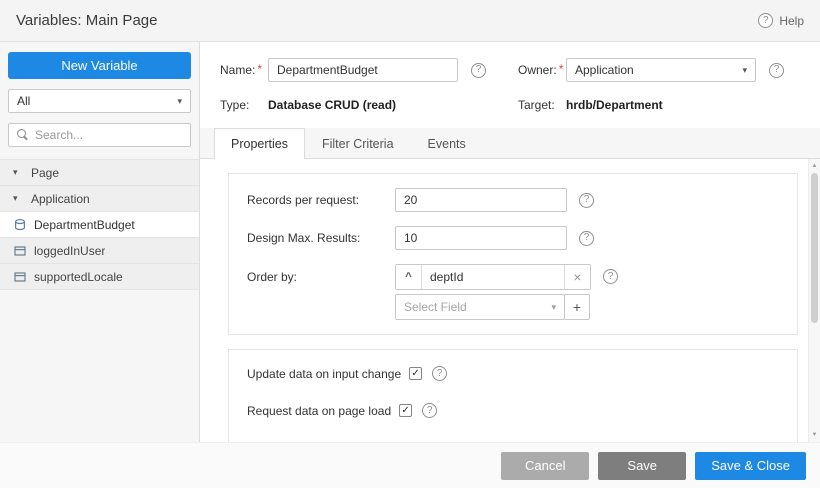 The width and height of the screenshot is (820, 488). I want to click on database-variable-icon, so click(19, 224).